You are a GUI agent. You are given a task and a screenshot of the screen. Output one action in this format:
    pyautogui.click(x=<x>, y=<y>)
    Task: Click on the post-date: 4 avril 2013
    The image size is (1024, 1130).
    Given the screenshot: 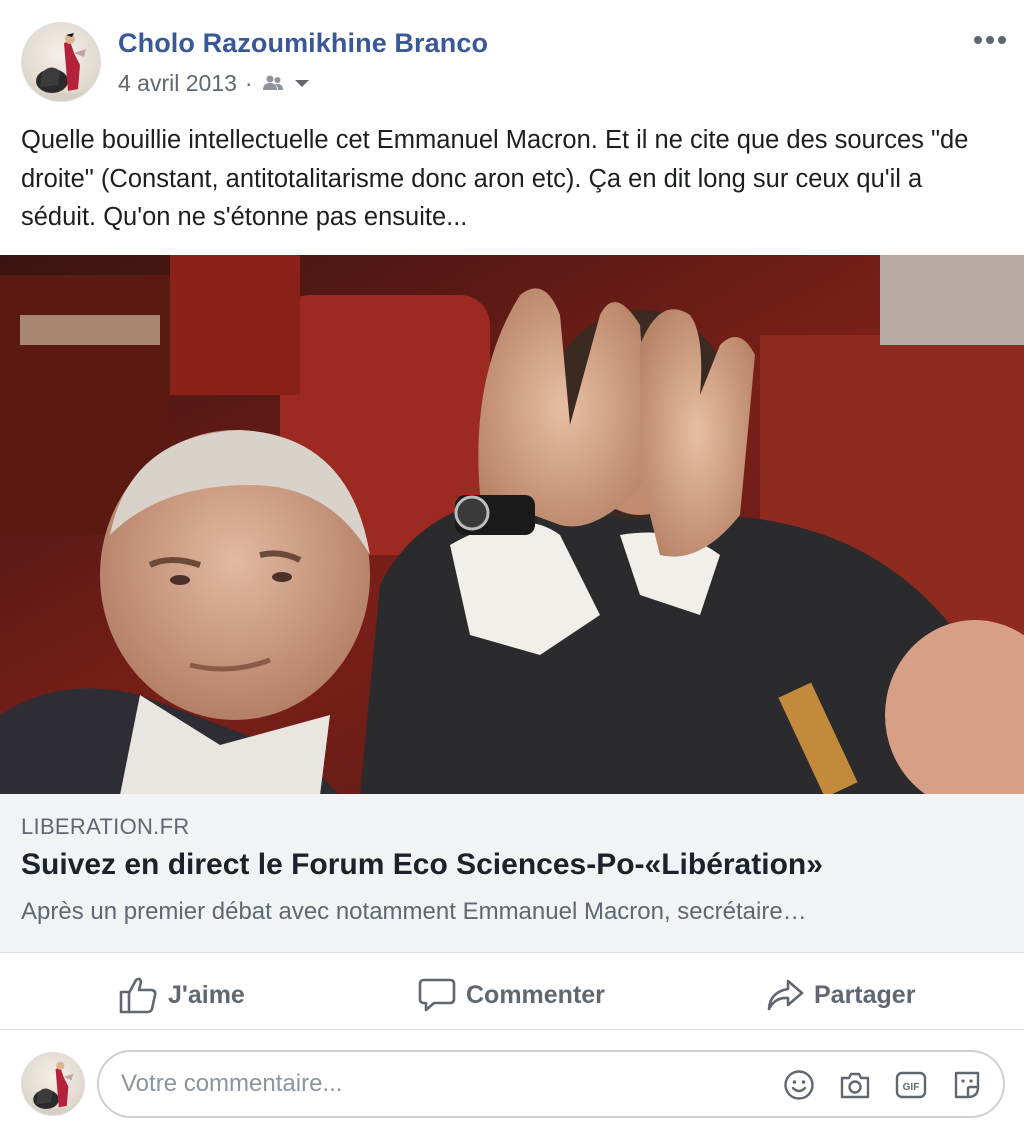 What is the action you would take?
    pyautogui.click(x=177, y=83)
    